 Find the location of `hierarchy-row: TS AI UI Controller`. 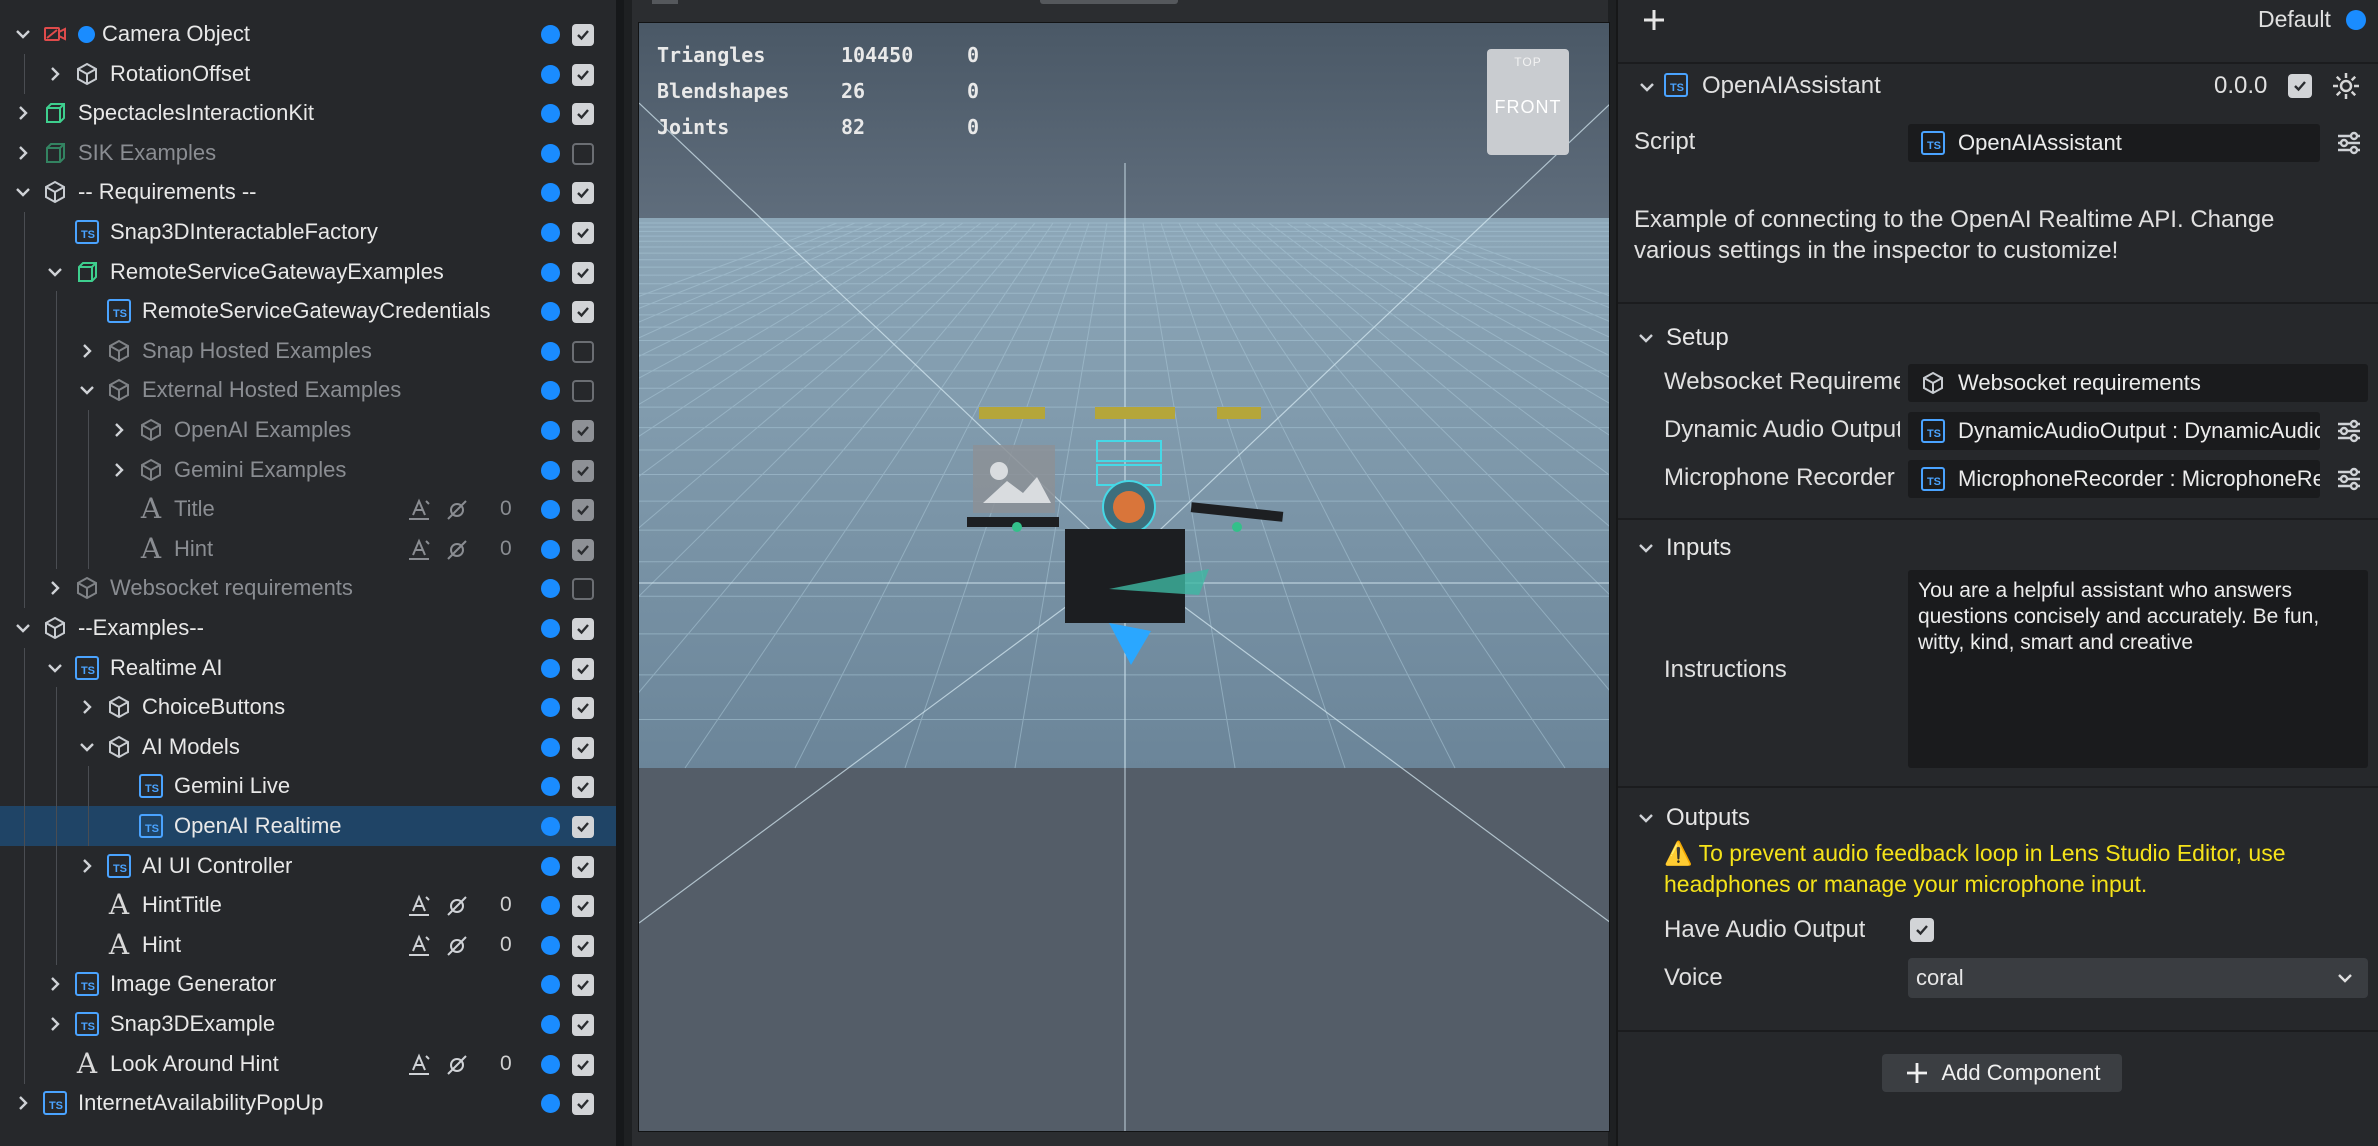

hierarchy-row: TS AI UI Controller is located at coordinates (308, 865).